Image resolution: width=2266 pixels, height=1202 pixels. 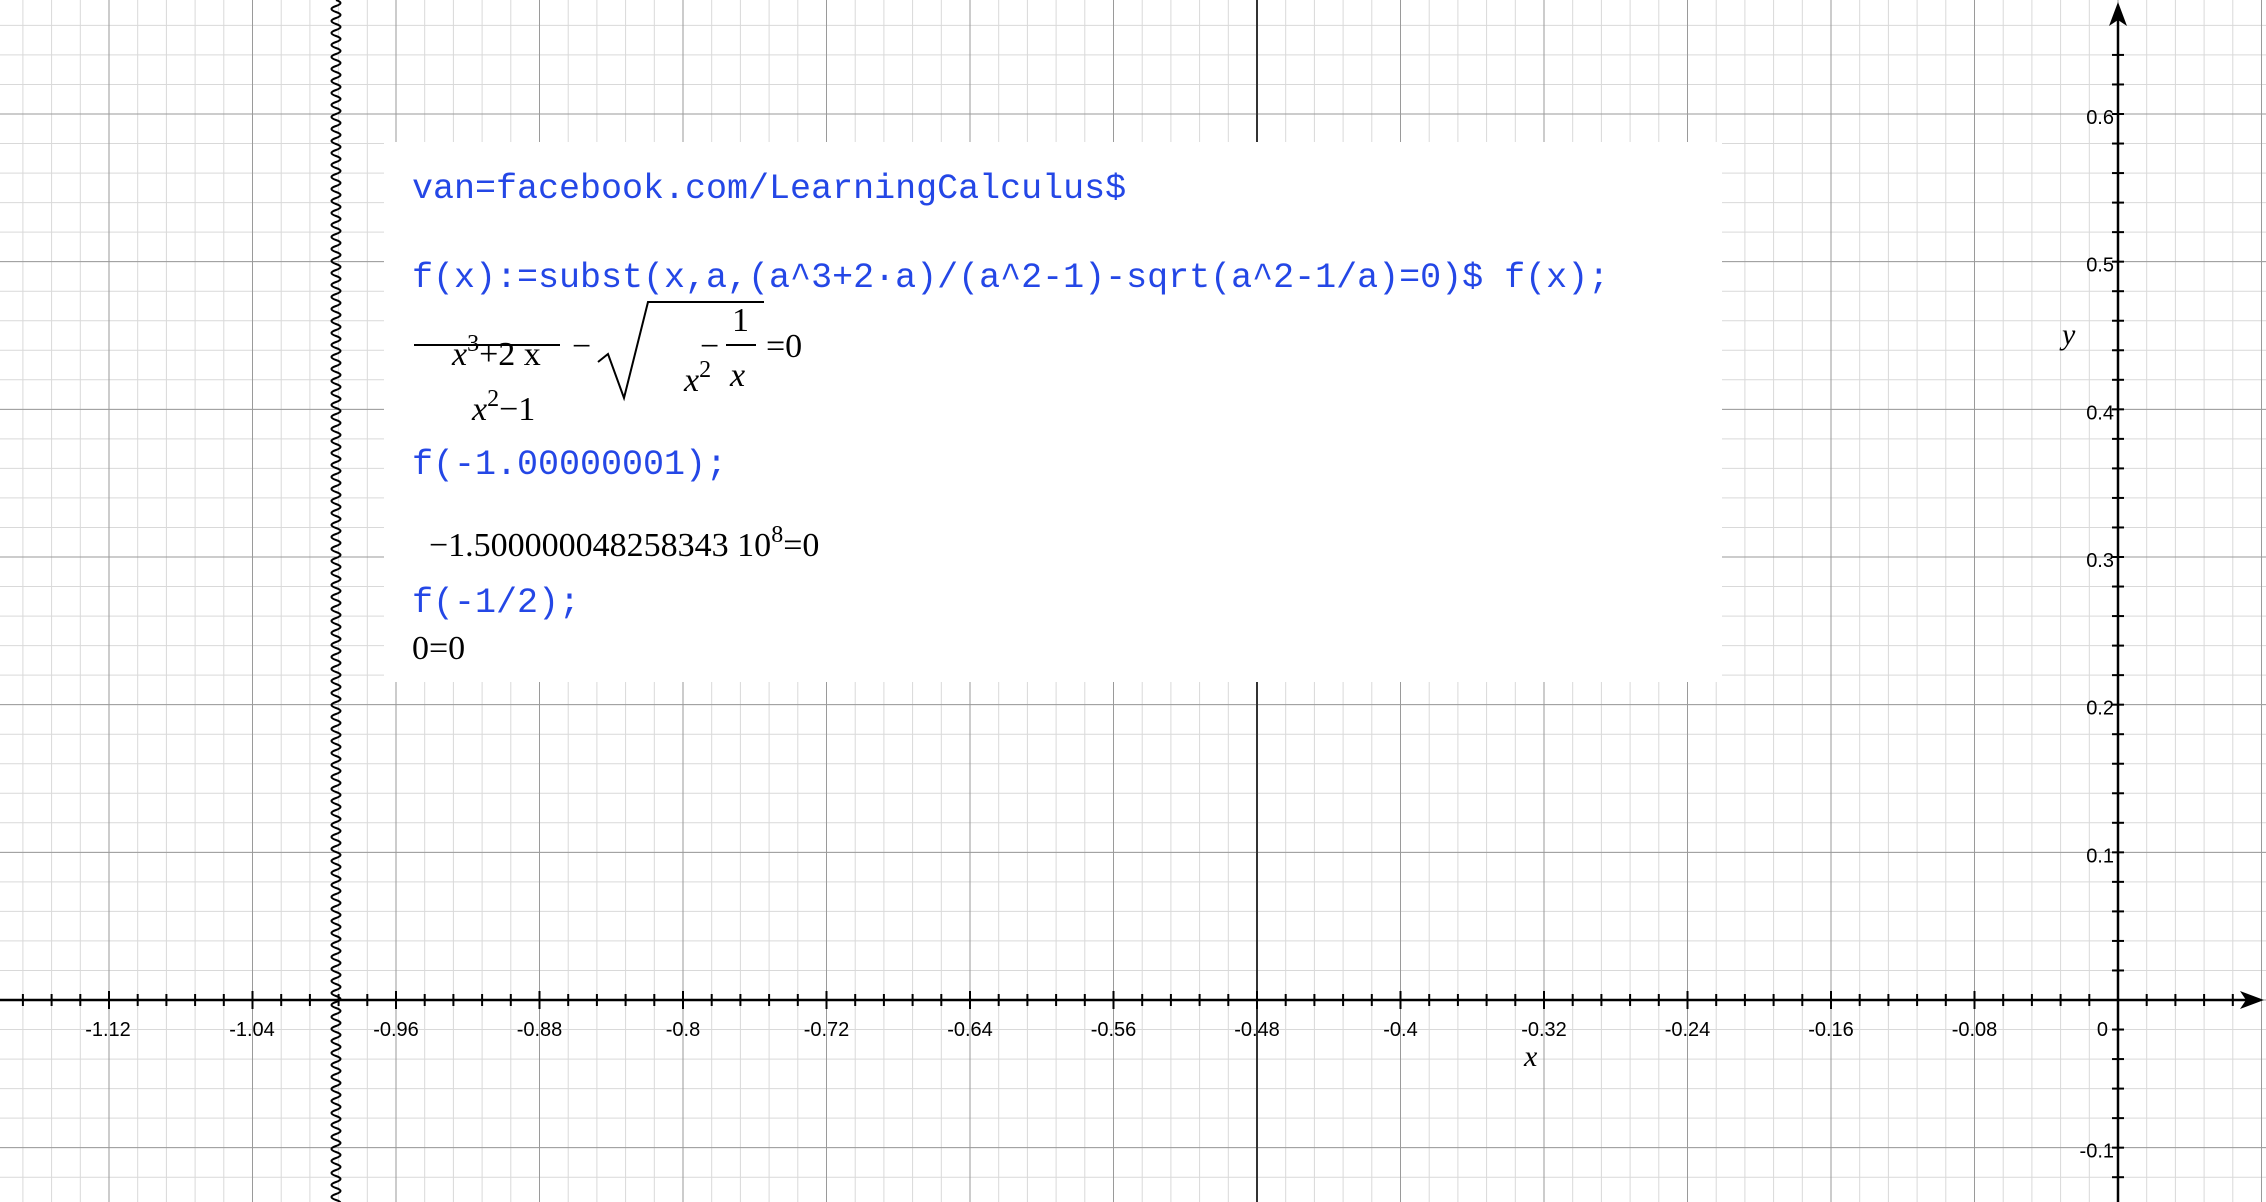 What do you see at coordinates (2100, 856) in the screenshot?
I see `y-tick-label: 0.1` at bounding box center [2100, 856].